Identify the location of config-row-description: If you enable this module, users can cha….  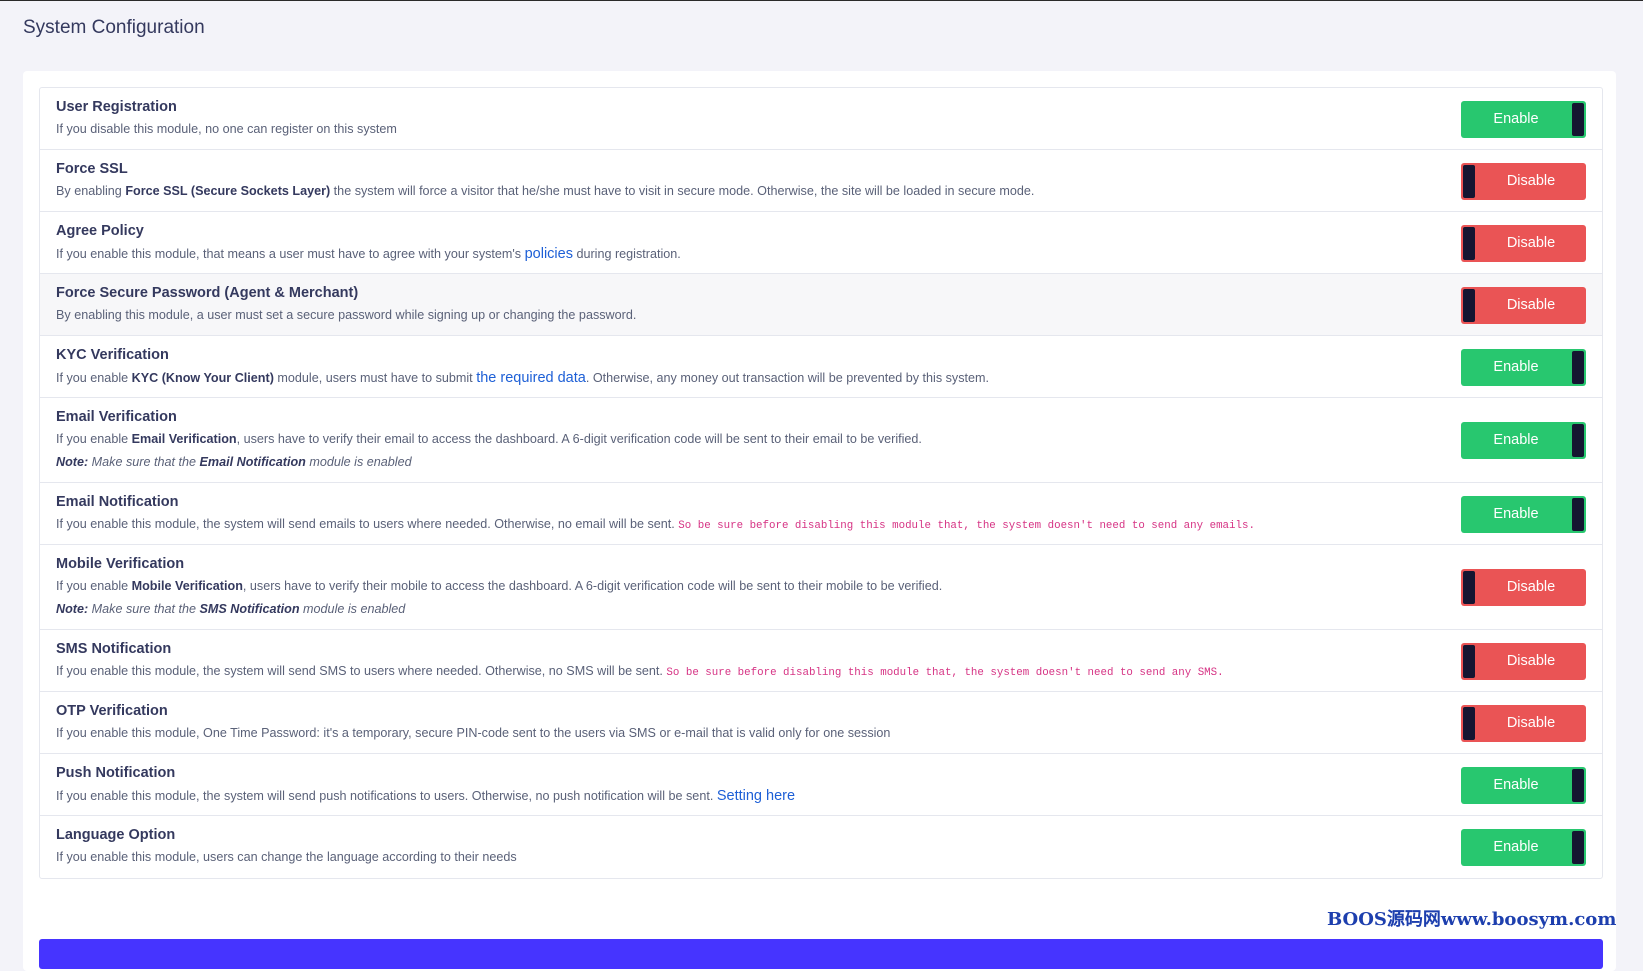
(286, 857).